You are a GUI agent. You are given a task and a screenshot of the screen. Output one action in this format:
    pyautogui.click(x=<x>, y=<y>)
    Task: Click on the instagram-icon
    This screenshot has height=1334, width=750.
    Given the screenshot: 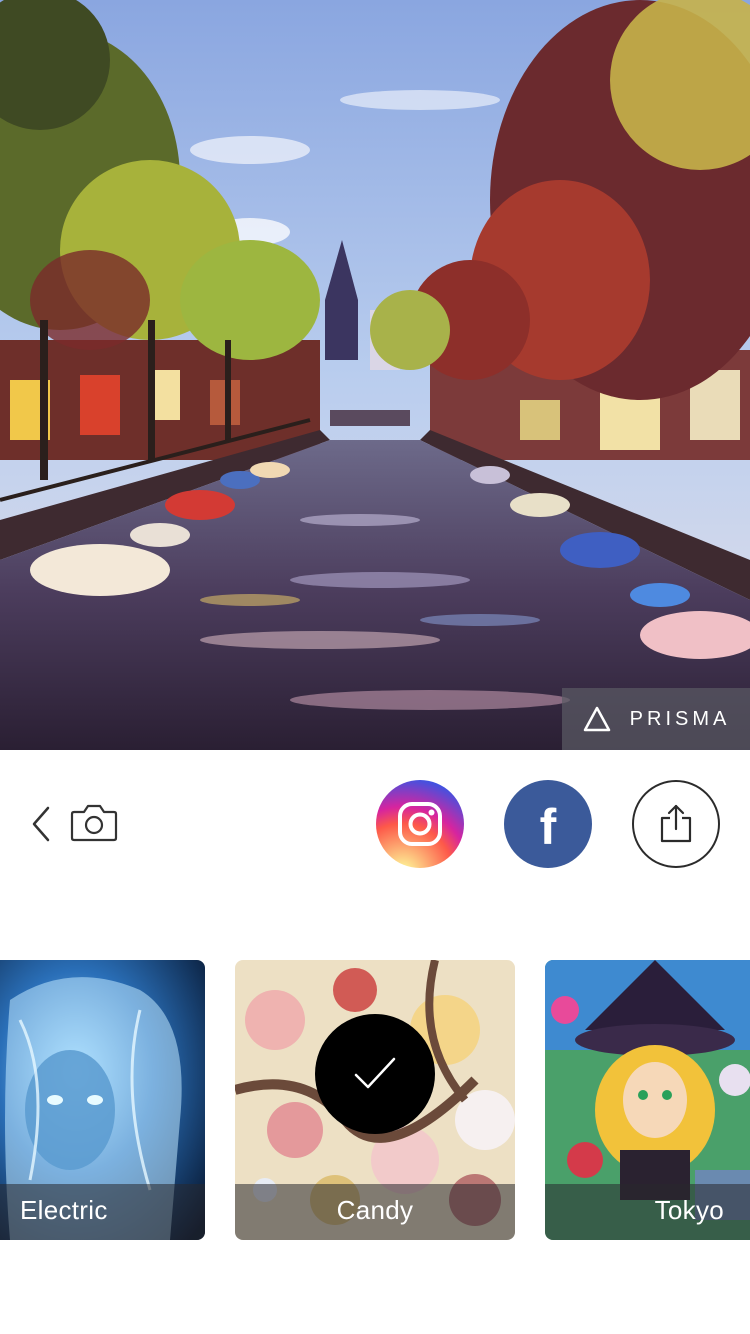 What is the action you would take?
    pyautogui.click(x=420, y=824)
    